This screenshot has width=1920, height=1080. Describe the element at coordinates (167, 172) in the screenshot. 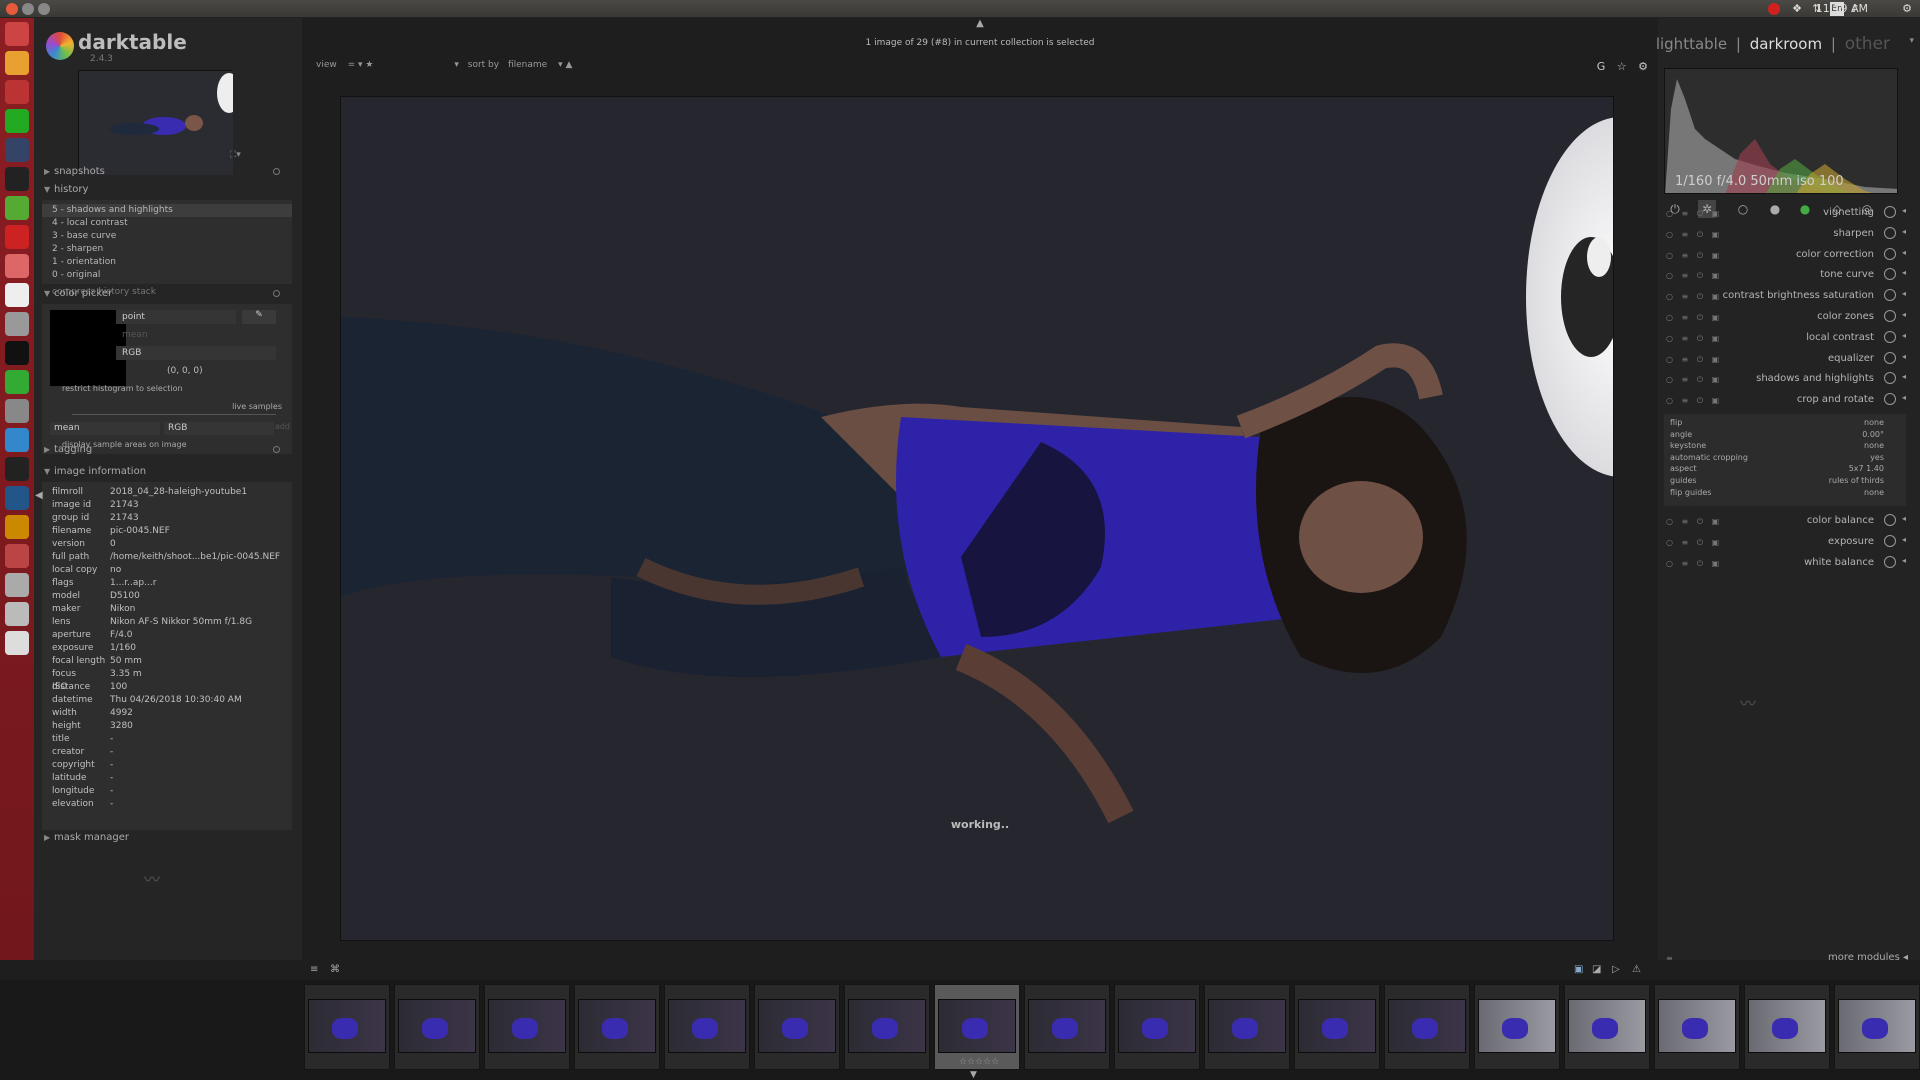

I see `snapshots-header: snapshots` at that location.